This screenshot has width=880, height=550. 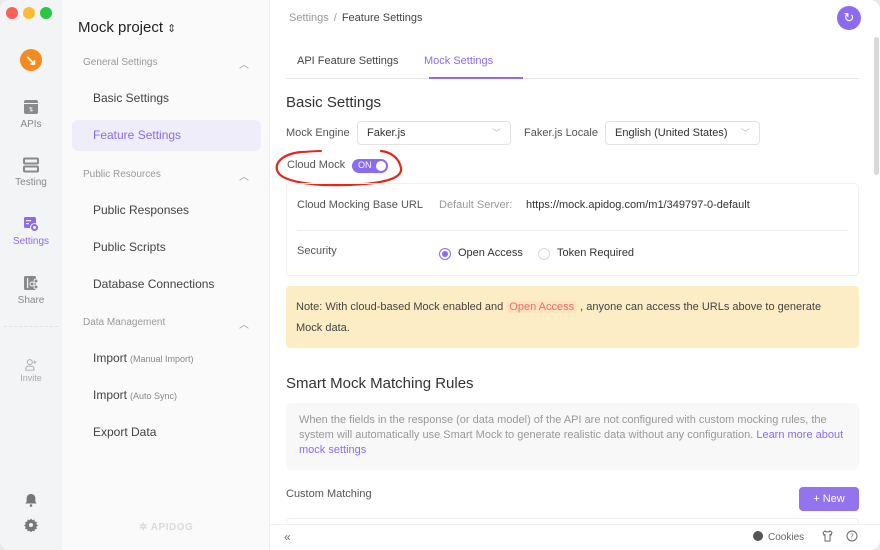 I want to click on sidebar-item-feature-settings: Feature Settings, so click(x=166, y=135).